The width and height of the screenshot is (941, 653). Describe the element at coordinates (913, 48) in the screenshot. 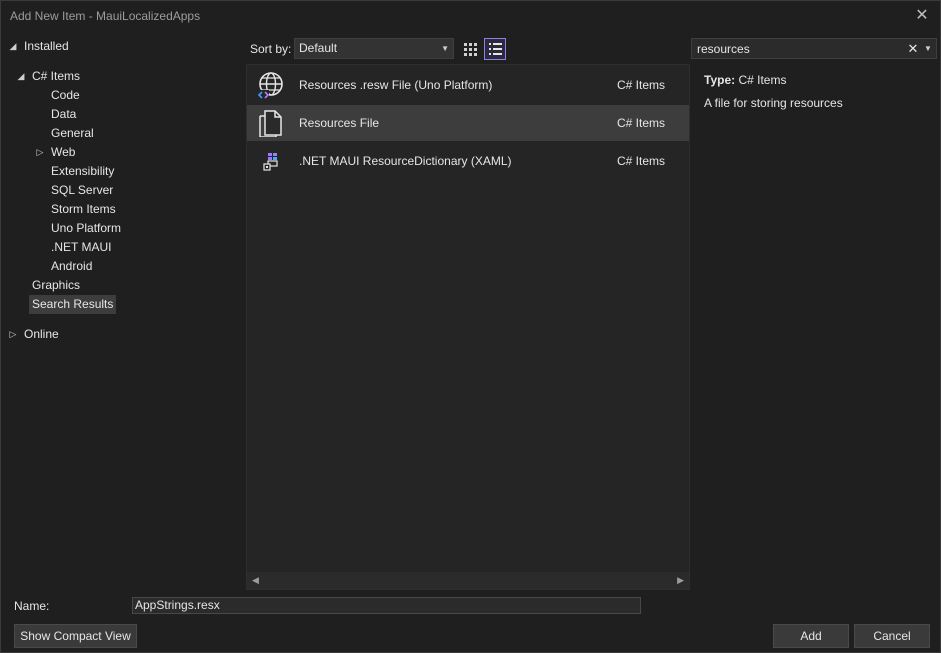

I see `clear-search-icon: ✕` at that location.